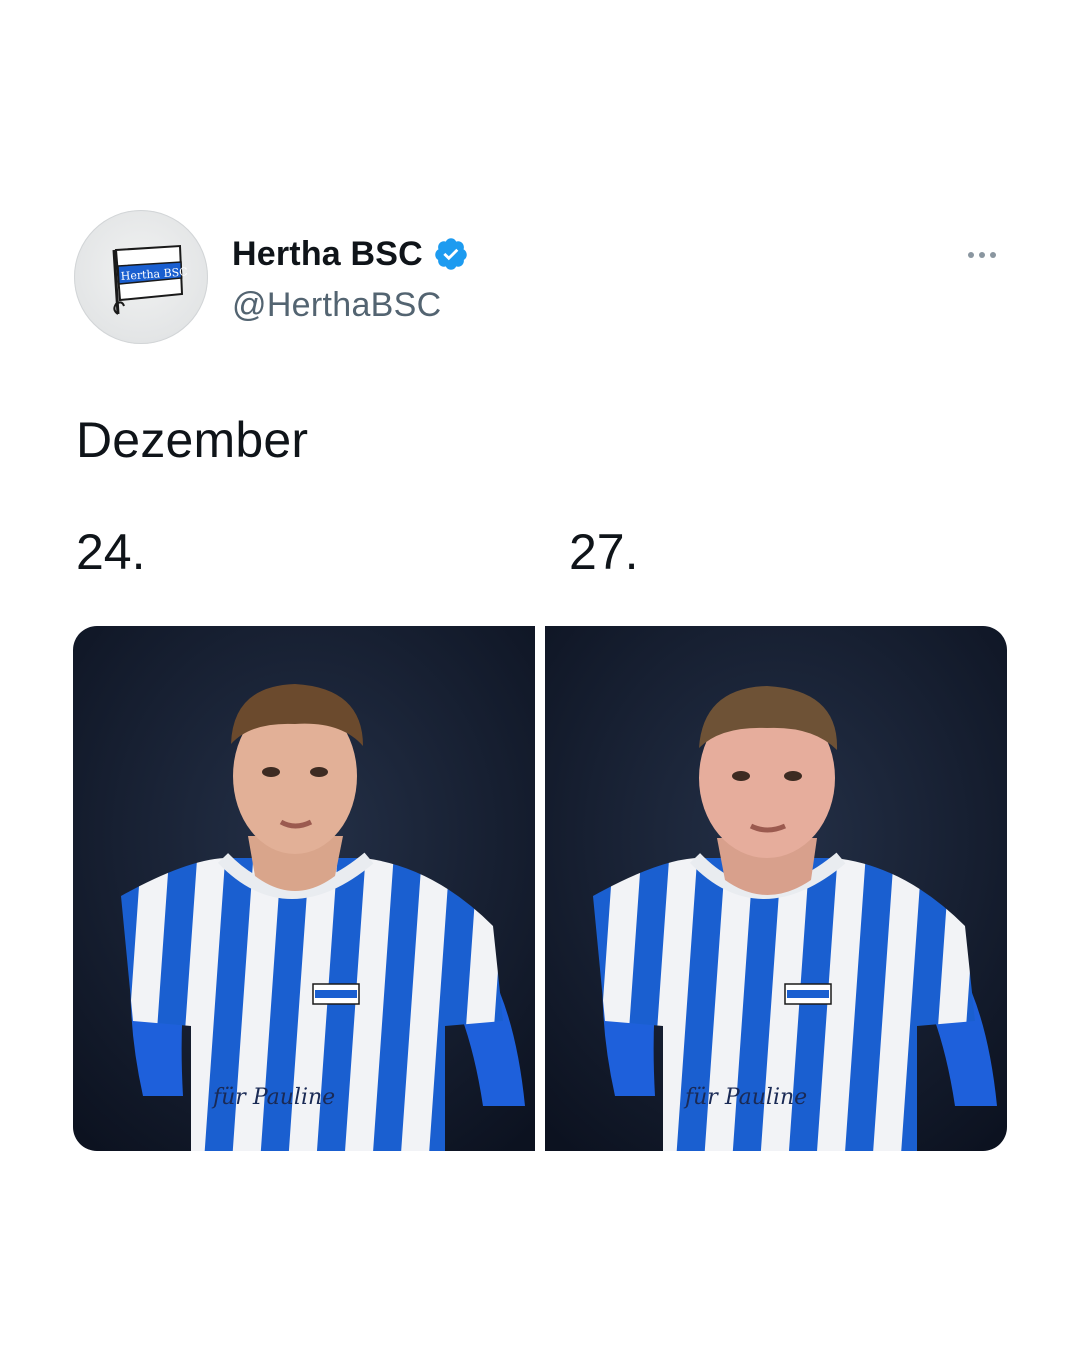 The width and height of the screenshot is (1080, 1350). Describe the element at coordinates (273, 1097) in the screenshot. I see `shirt-sponsor-text-1: für Pauline` at that location.